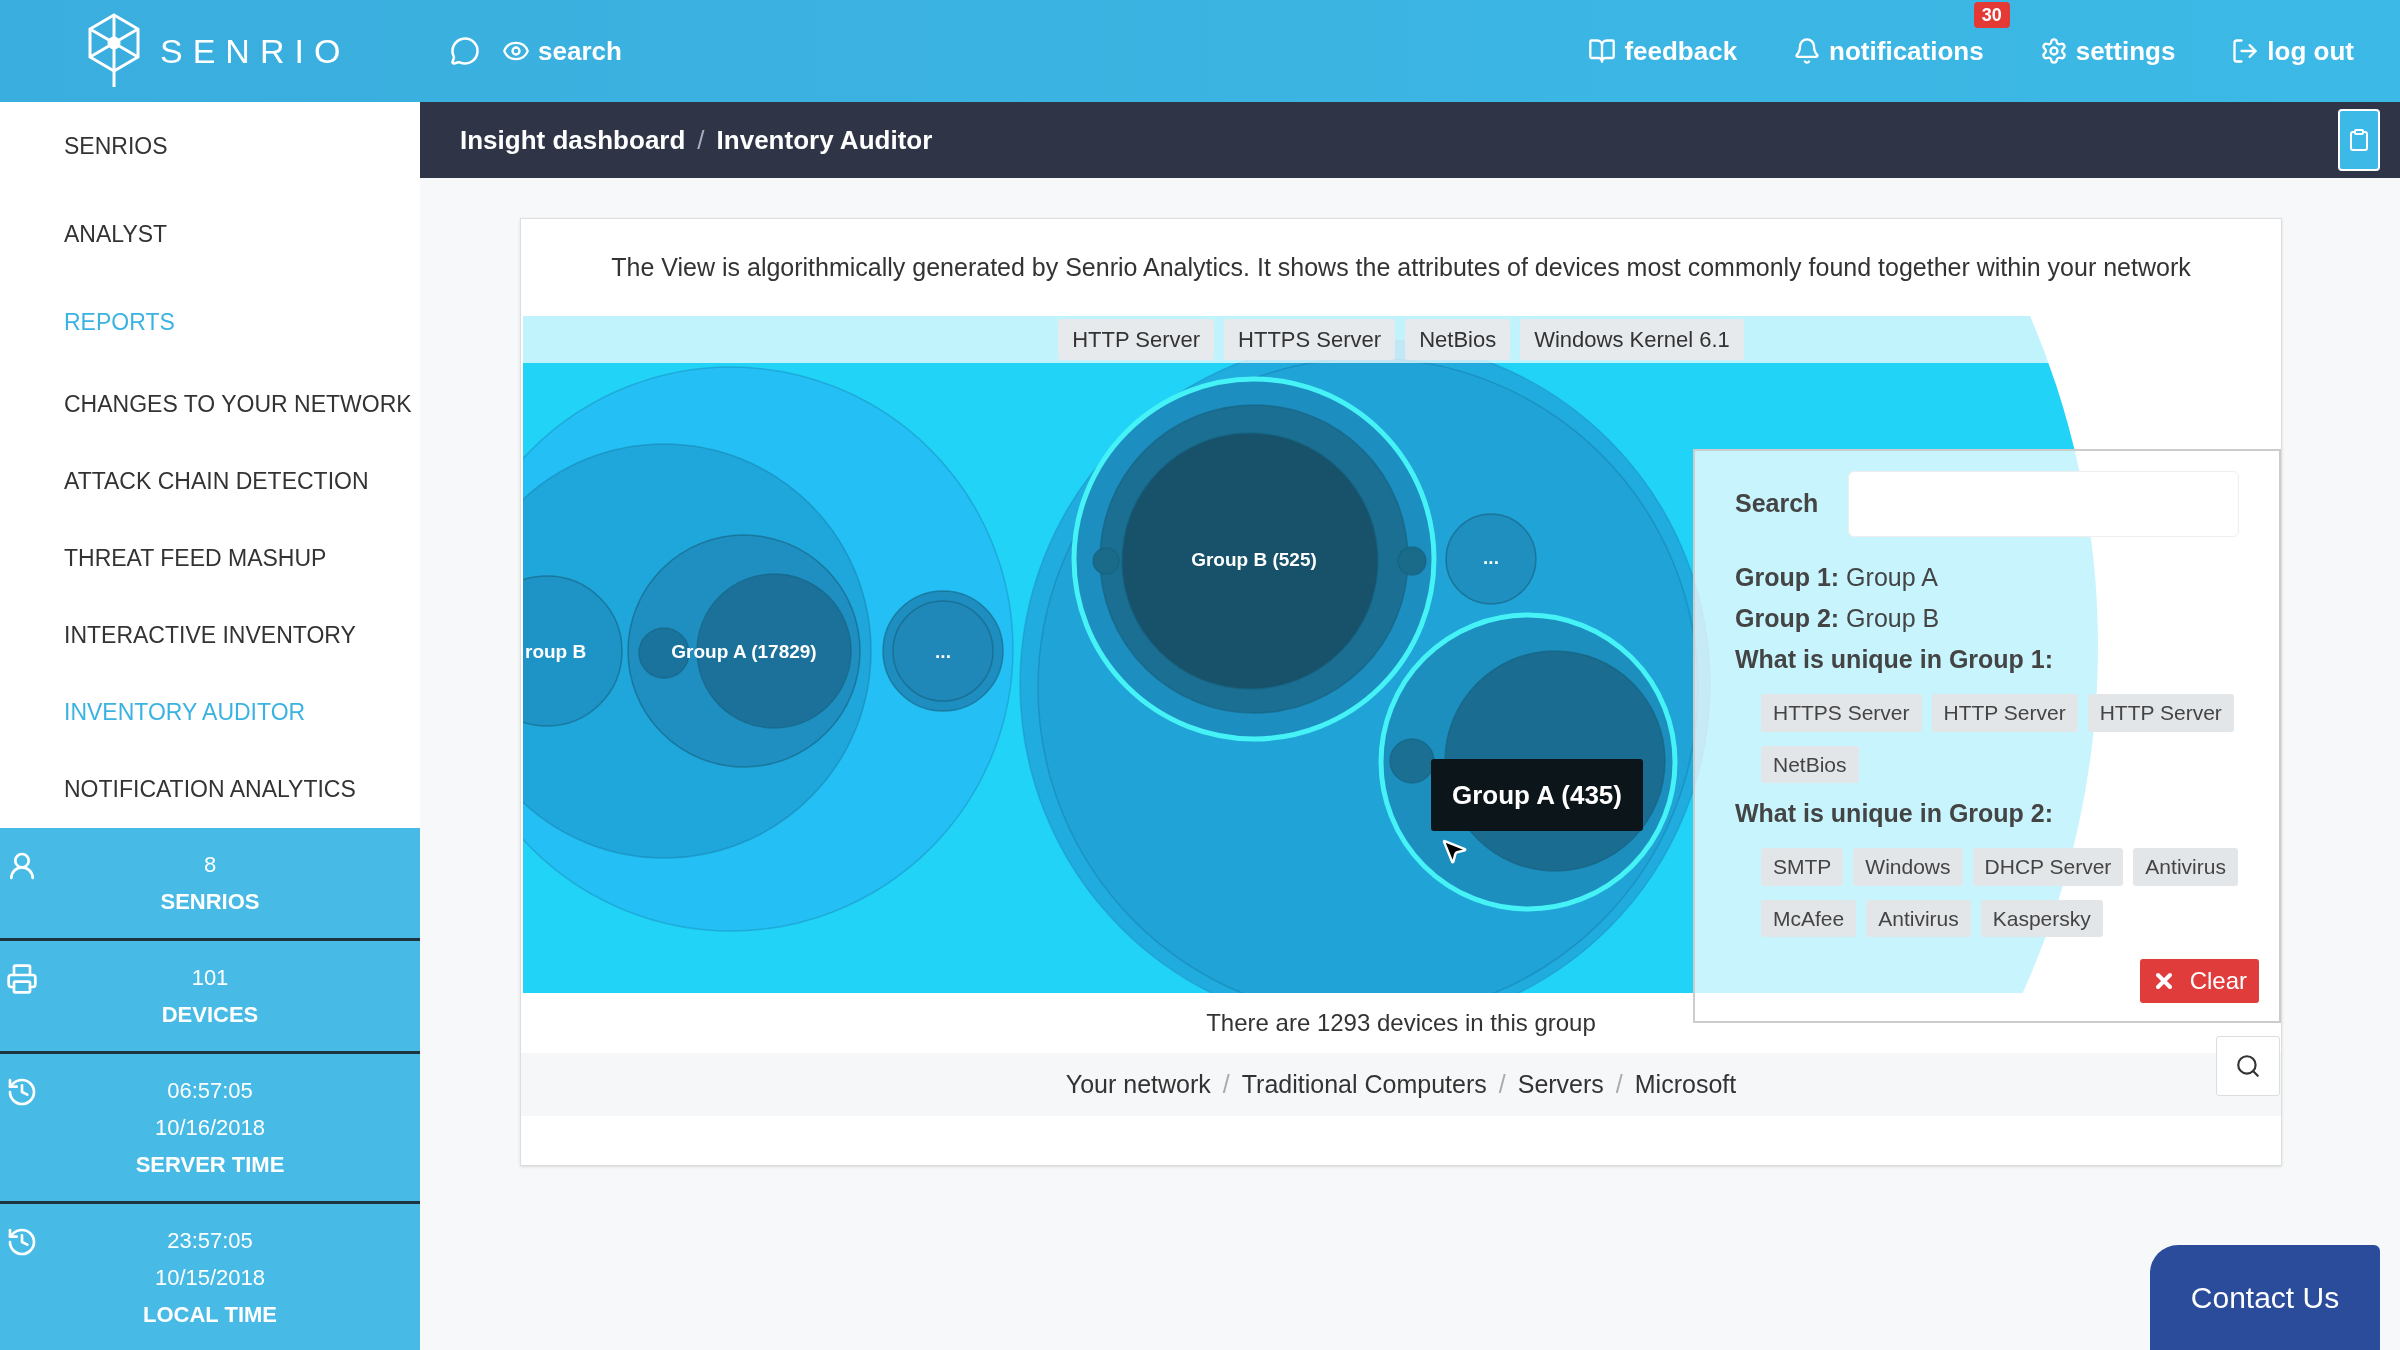 The image size is (2400, 1350). I want to click on notification-badge: 30, so click(1991, 14).